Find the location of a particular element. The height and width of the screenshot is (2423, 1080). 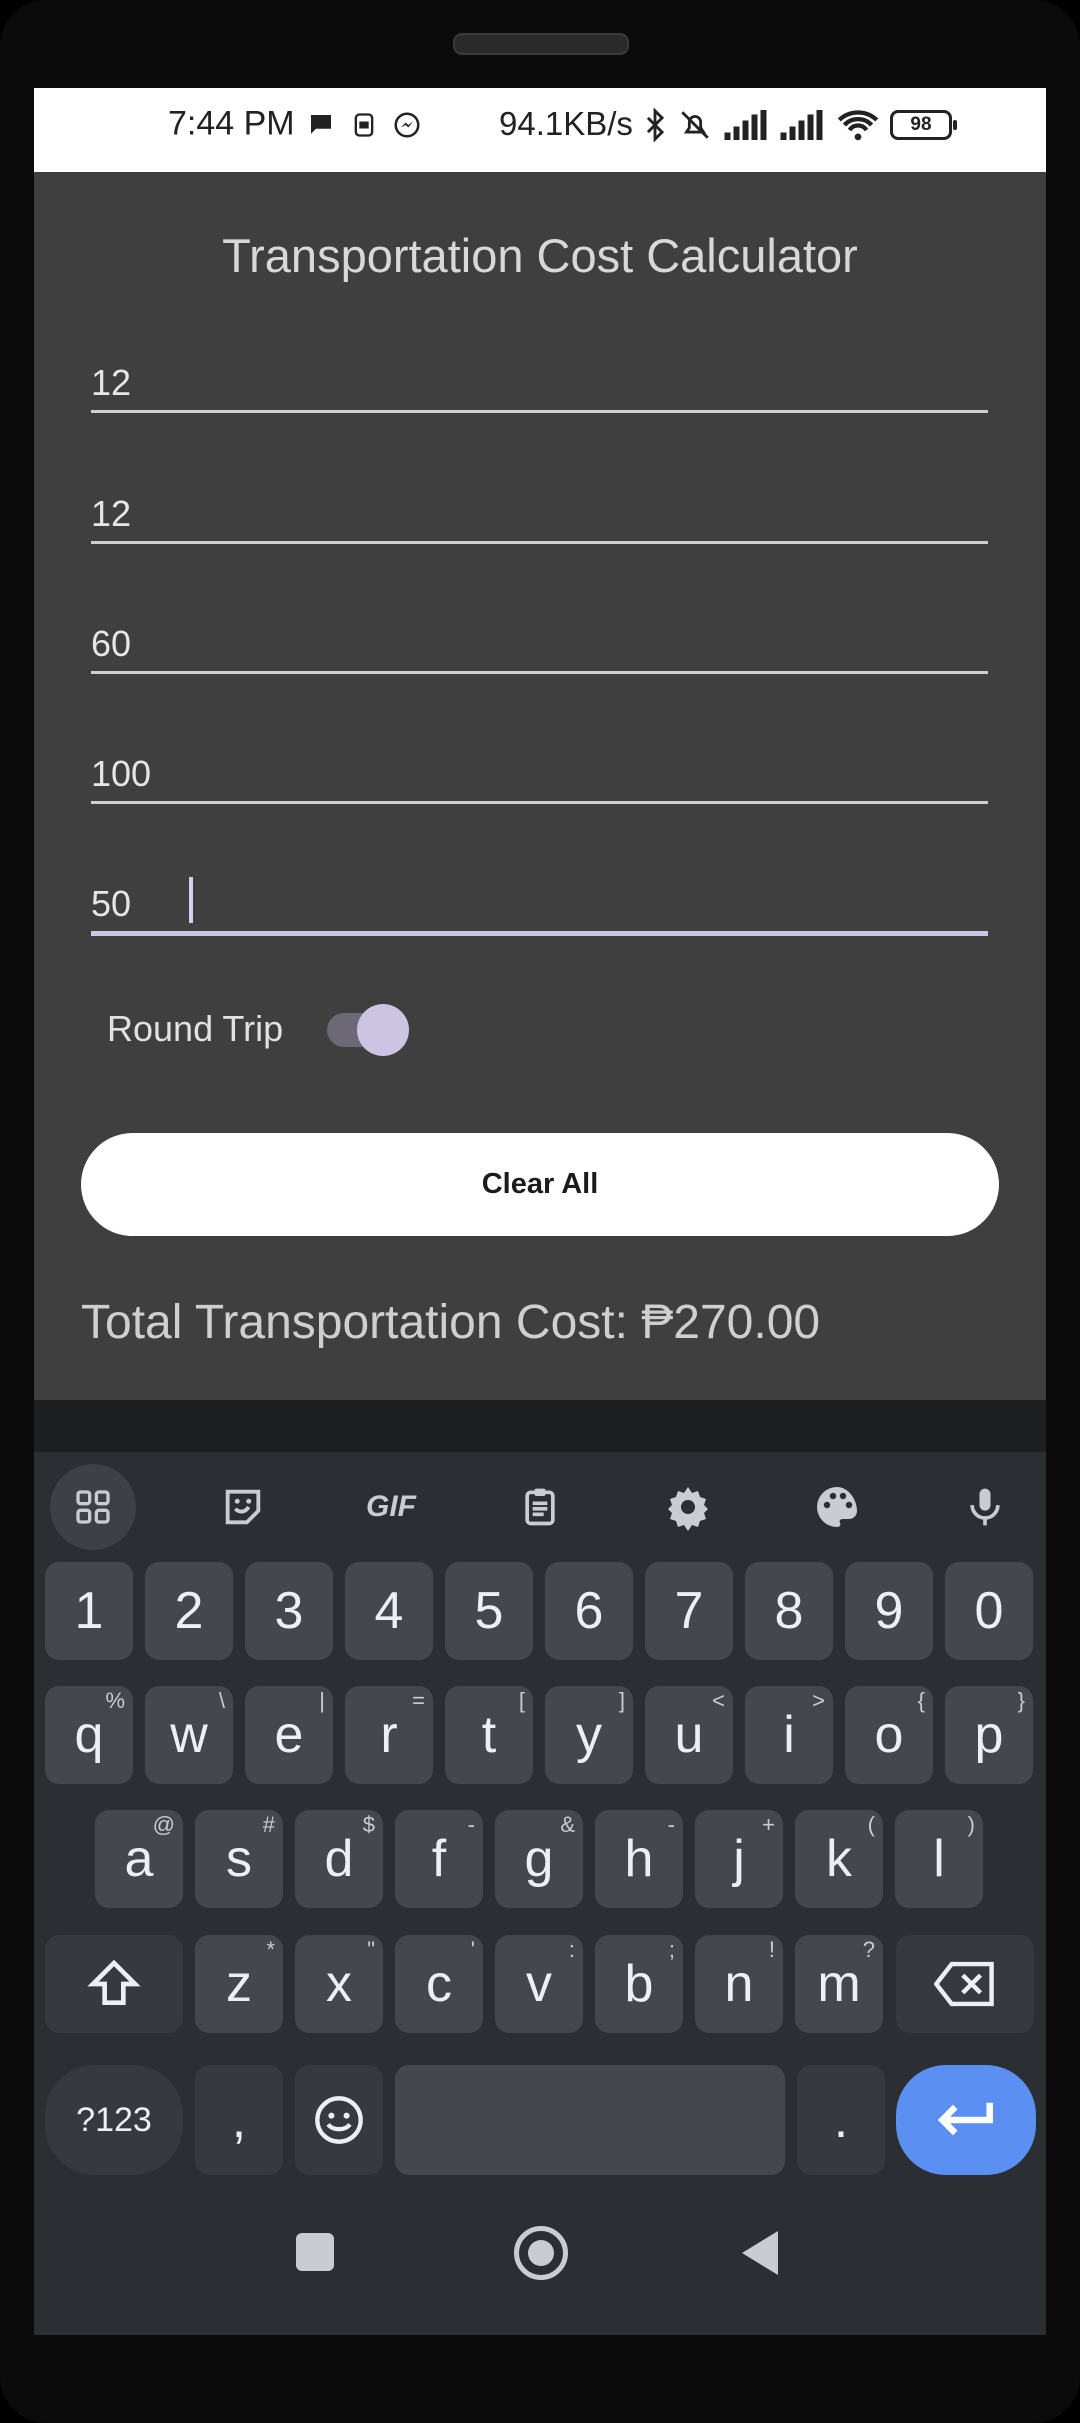

key-8: 9 is located at coordinates (889, 1611).